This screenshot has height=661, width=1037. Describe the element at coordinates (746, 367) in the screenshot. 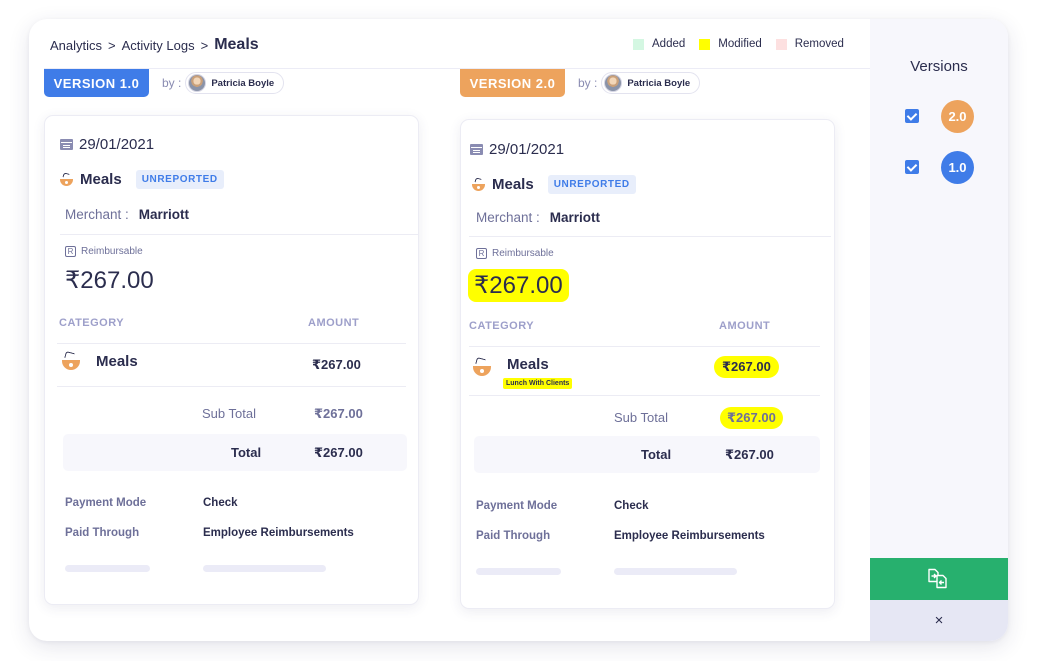

I see `line-amount-modified: ₹267.00` at that location.